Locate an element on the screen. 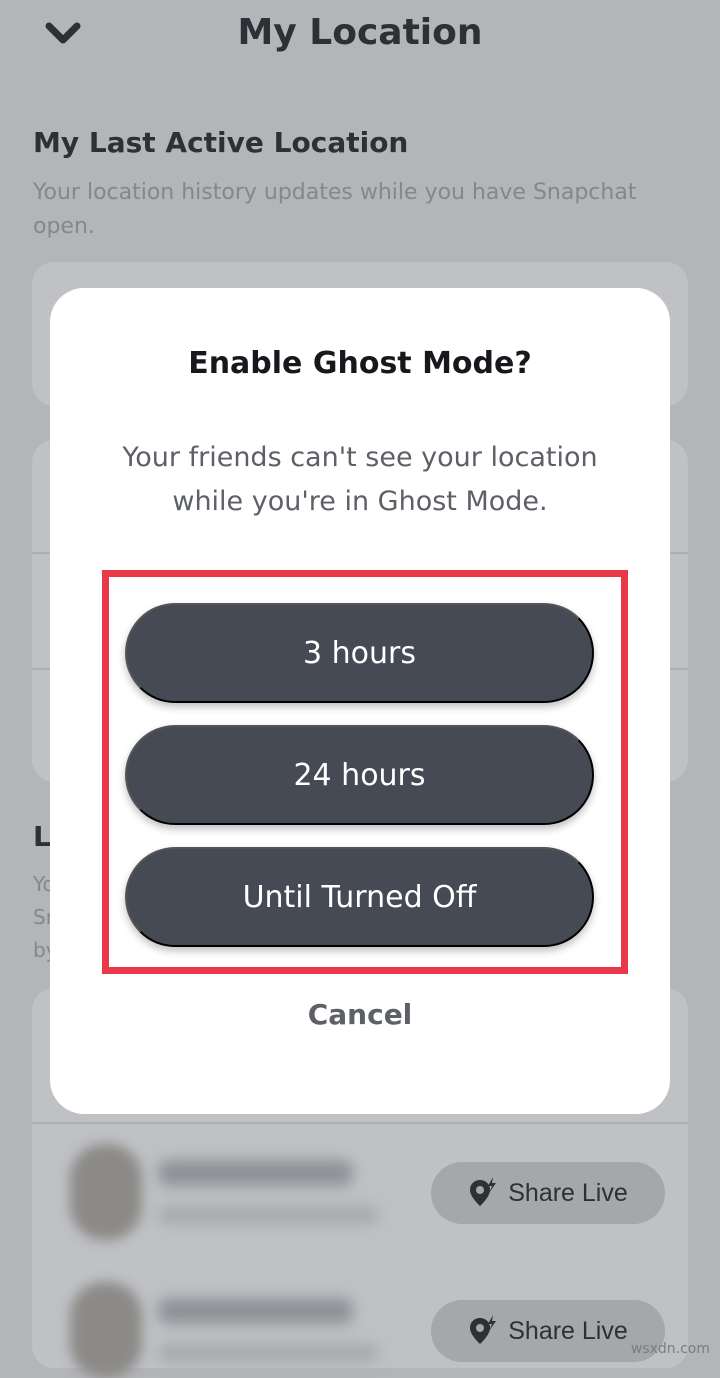  dialog-title: Enable Ghost Mode? is located at coordinates (360, 363).